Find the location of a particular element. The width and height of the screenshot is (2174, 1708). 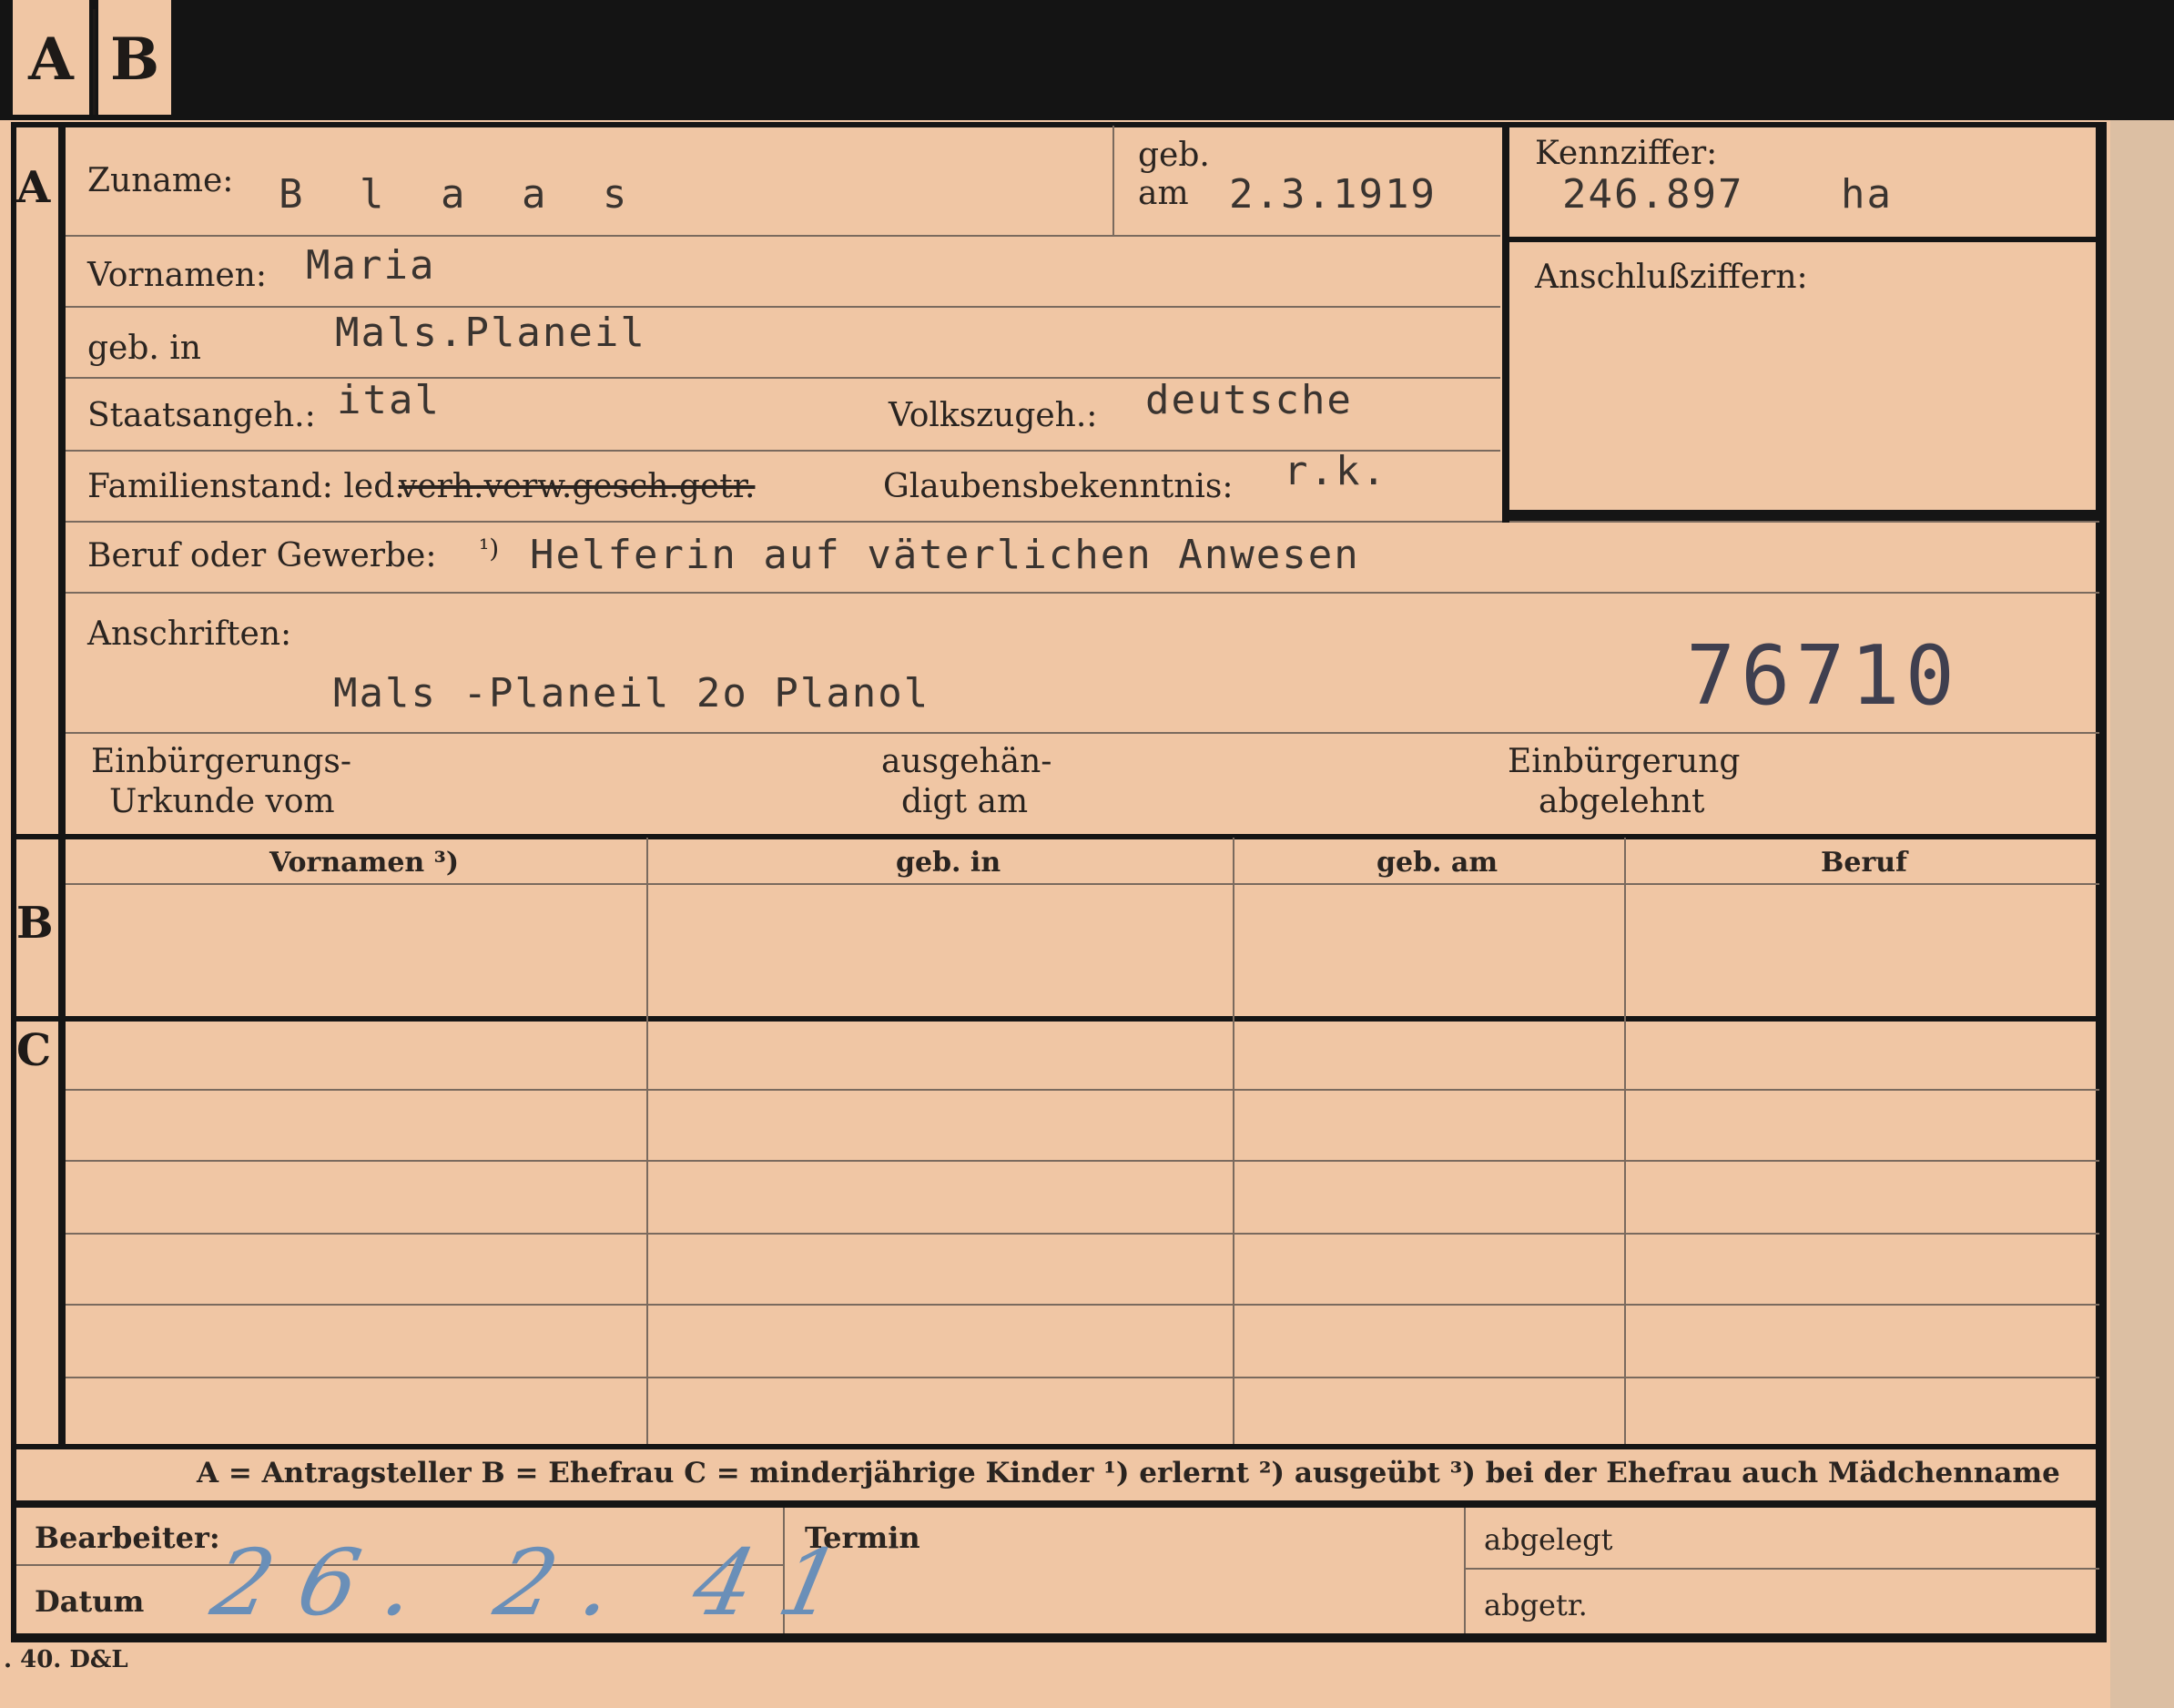

kennziffer-box-divider is located at coordinates (1802, 239).